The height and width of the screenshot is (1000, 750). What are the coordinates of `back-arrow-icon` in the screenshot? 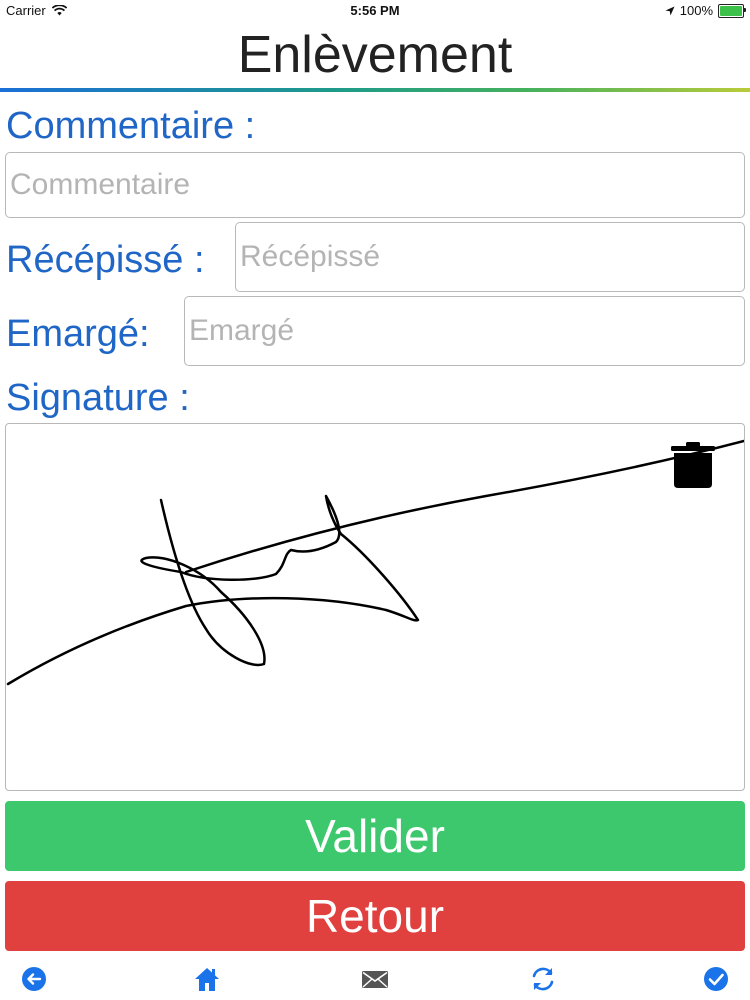 It's located at (34, 979).